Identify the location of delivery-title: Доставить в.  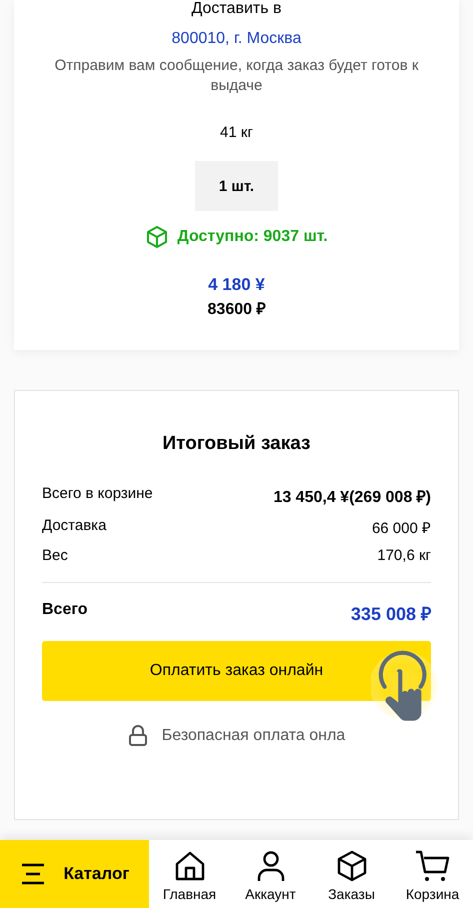
(236, 9).